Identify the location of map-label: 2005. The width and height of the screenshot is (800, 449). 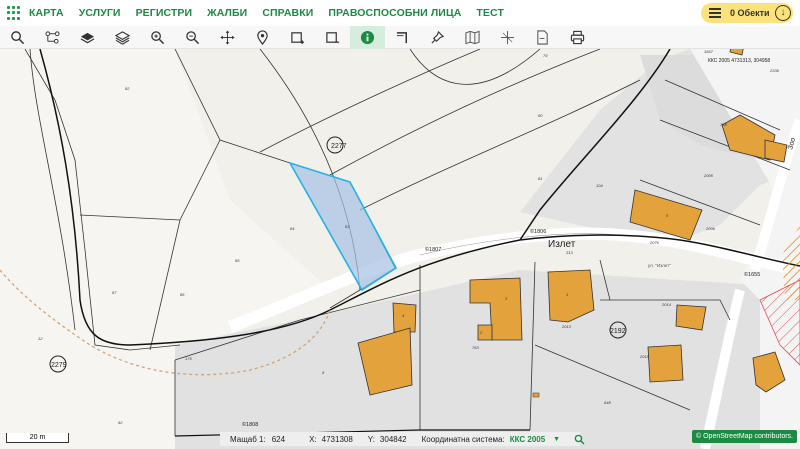
(708, 175).